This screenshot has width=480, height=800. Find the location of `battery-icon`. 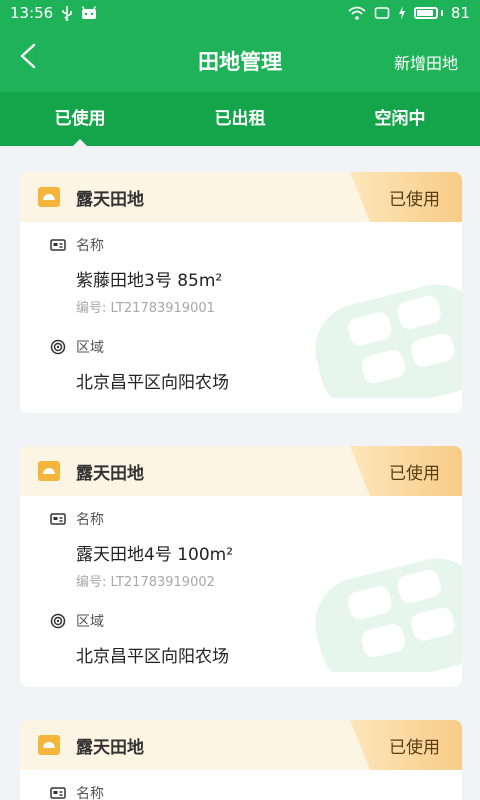

battery-icon is located at coordinates (428, 13).